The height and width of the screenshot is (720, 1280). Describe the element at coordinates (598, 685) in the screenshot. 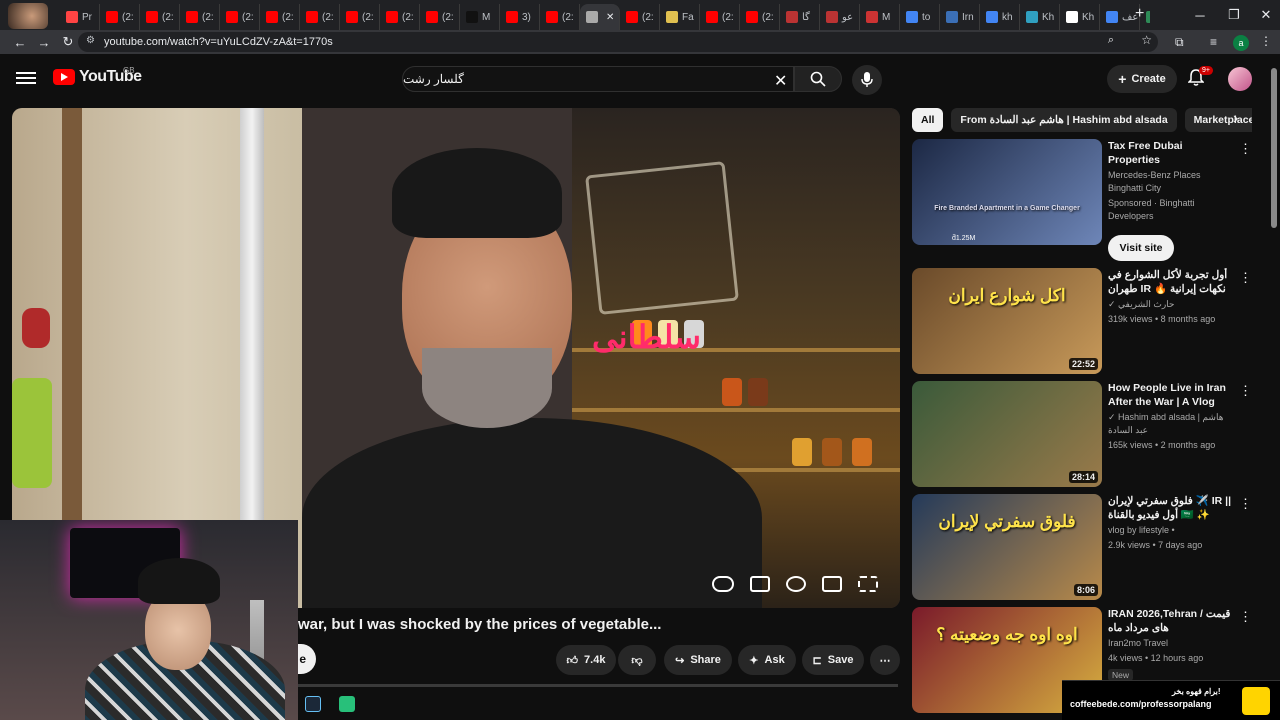

I see `page-divider` at that location.